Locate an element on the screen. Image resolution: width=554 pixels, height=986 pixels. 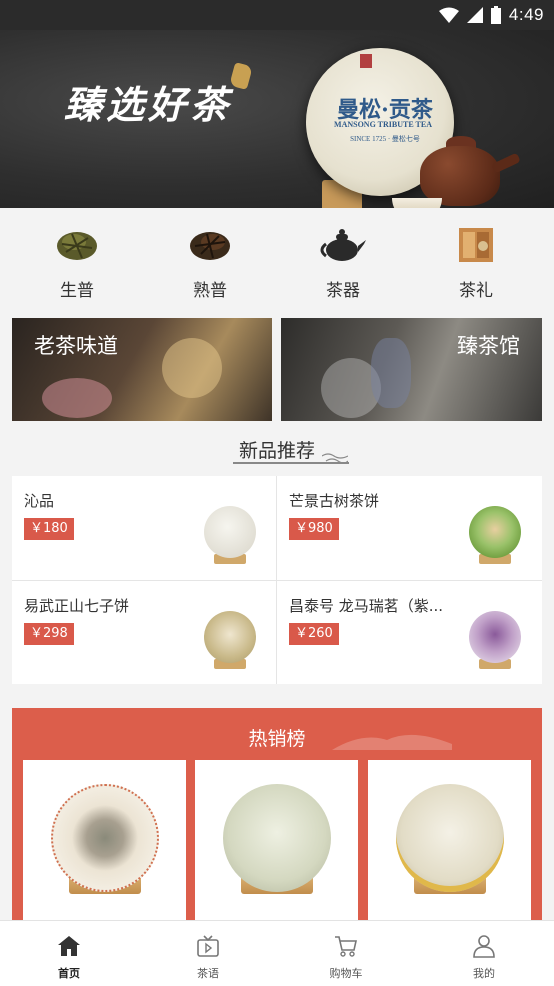
product-card: 沁品 ￥180 is located at coordinates (144, 528).